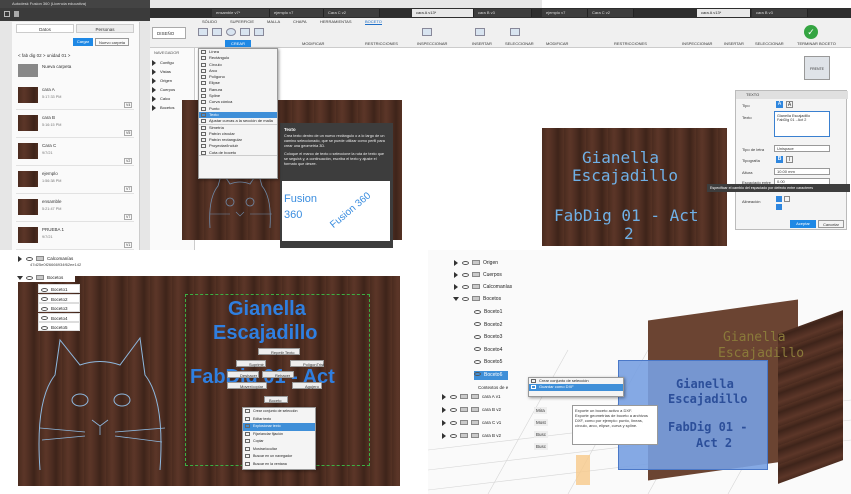 The width and height of the screenshot is (851, 494). What do you see at coordinates (483, 287) in the screenshot?
I see `br-tree-item: Calcomanías` at bounding box center [483, 287].